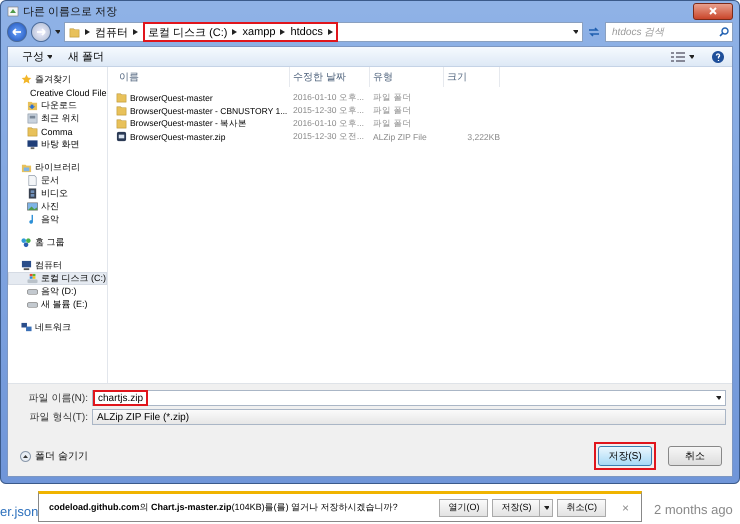 This screenshot has height=524, width=740. Describe the element at coordinates (111, 32) in the screenshot. I see `breadcrumb: 컴퓨터` at that location.